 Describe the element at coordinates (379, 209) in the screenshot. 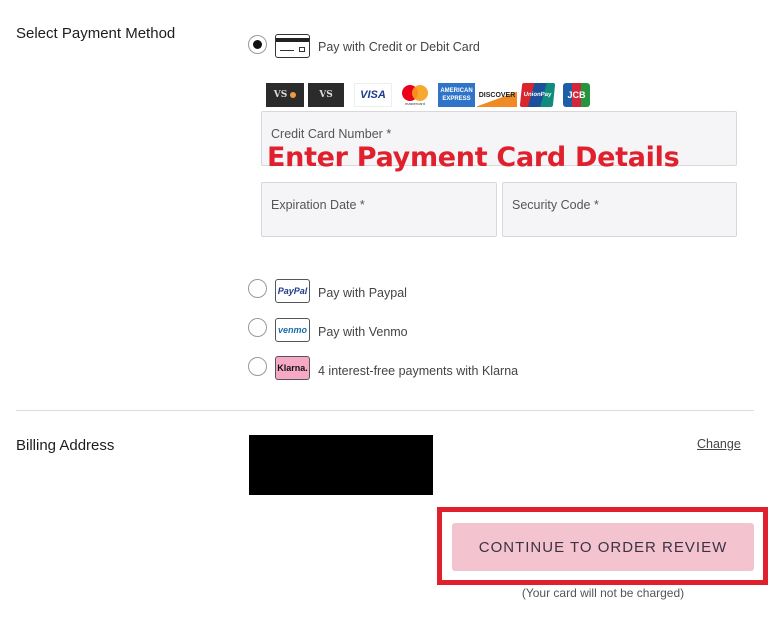

I see `expiration-date-field: Expiration Date *` at that location.